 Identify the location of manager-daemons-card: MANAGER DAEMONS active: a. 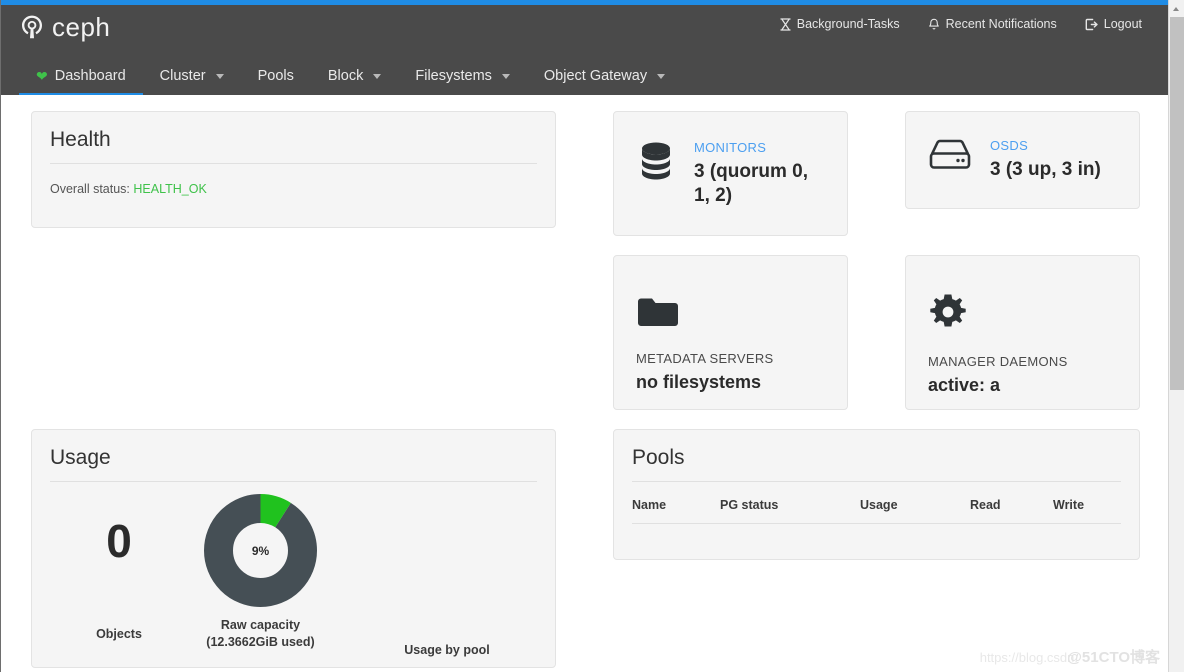
(1022, 332).